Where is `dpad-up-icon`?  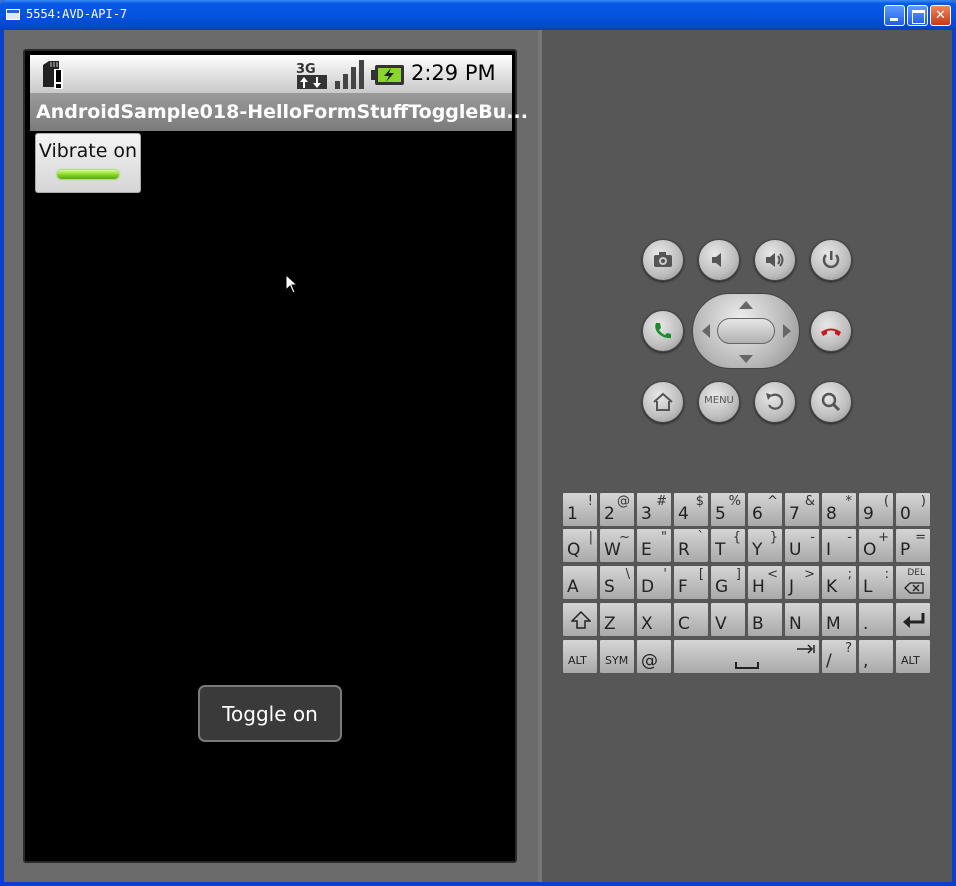 dpad-up-icon is located at coordinates (746, 305).